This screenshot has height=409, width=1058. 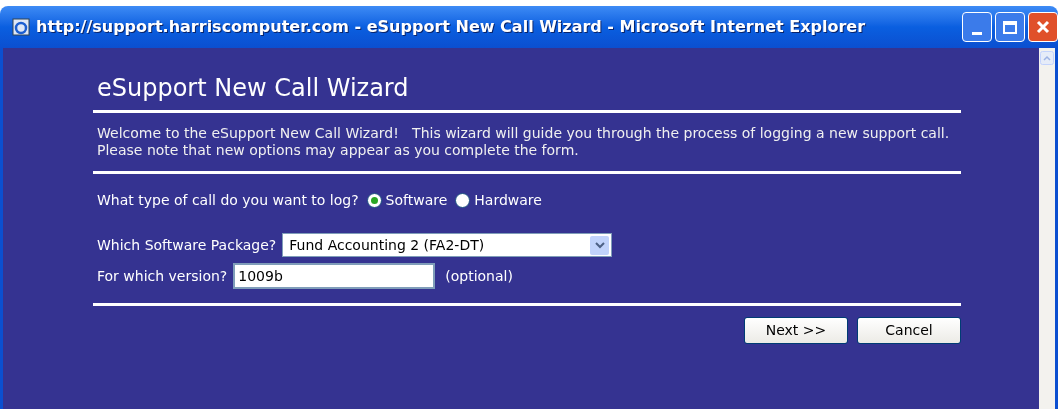 What do you see at coordinates (334, 276) in the screenshot?
I see `version-field: 1009b` at bounding box center [334, 276].